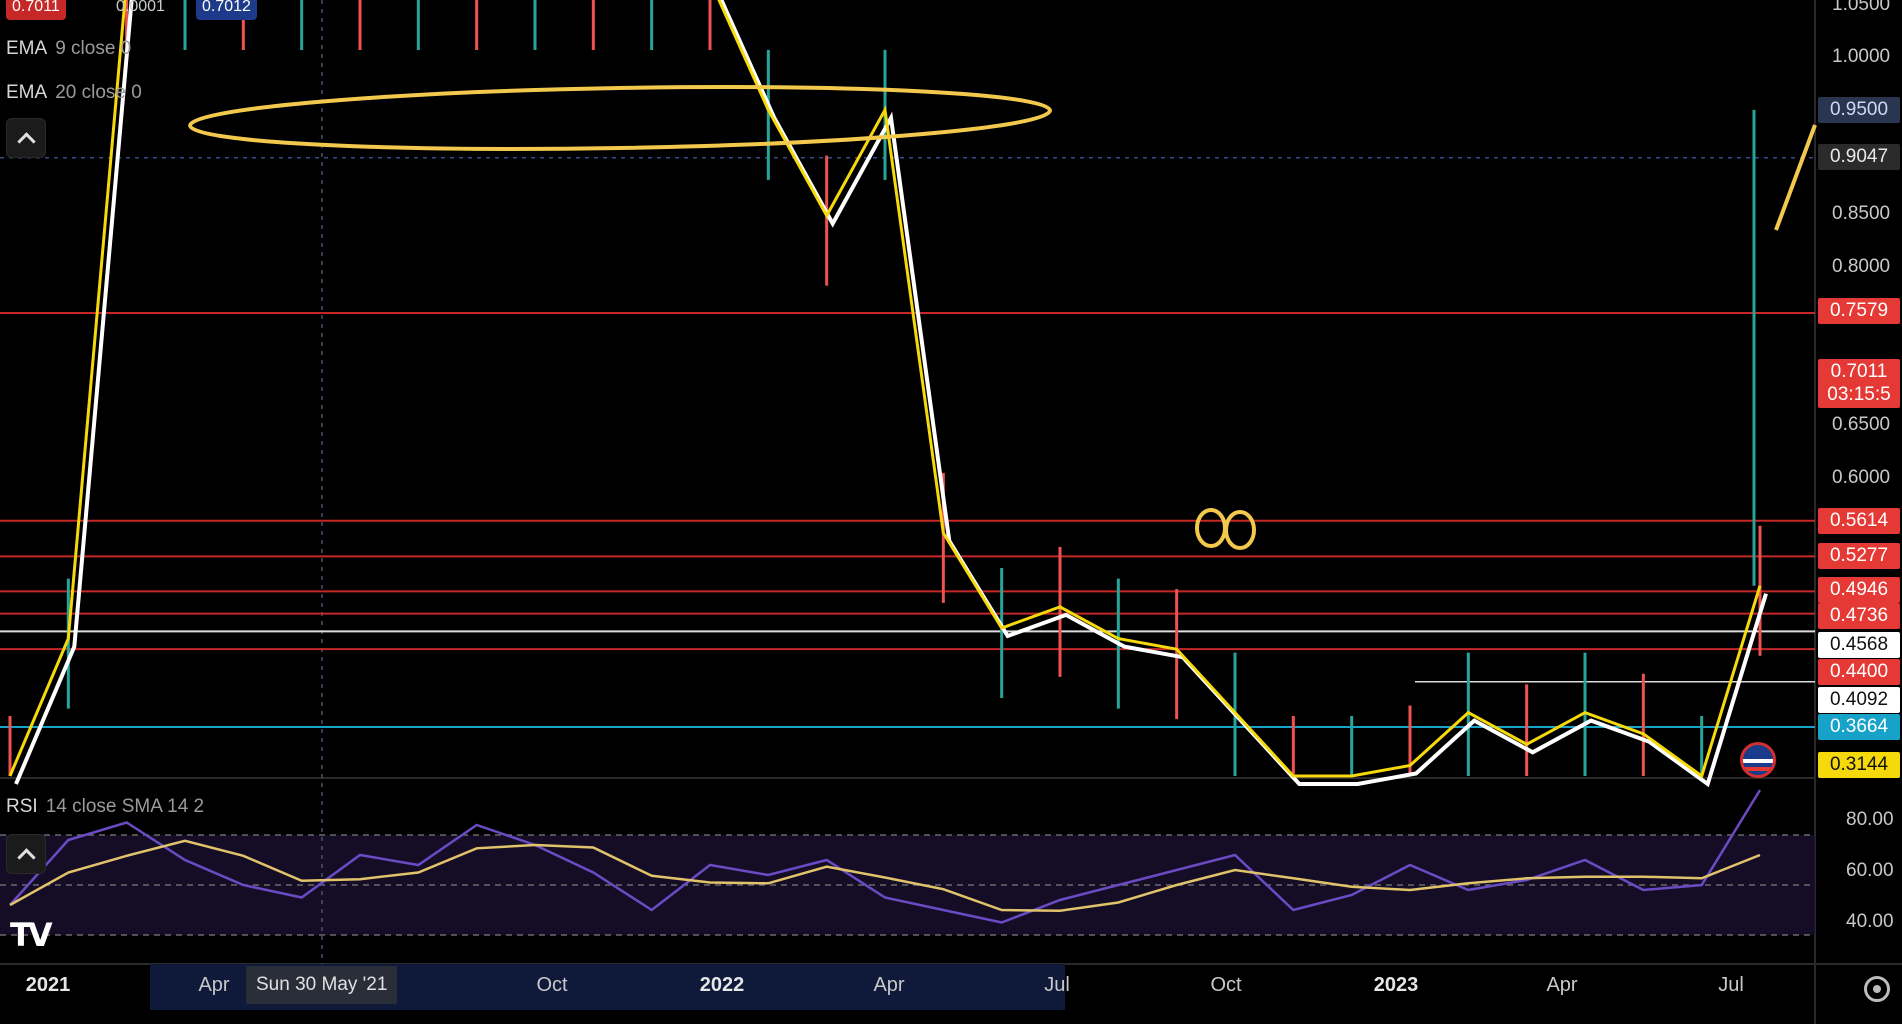 The height and width of the screenshot is (1024, 1902). What do you see at coordinates (1859, 110) in the screenshot?
I see `price-tag: 0.9500` at bounding box center [1859, 110].